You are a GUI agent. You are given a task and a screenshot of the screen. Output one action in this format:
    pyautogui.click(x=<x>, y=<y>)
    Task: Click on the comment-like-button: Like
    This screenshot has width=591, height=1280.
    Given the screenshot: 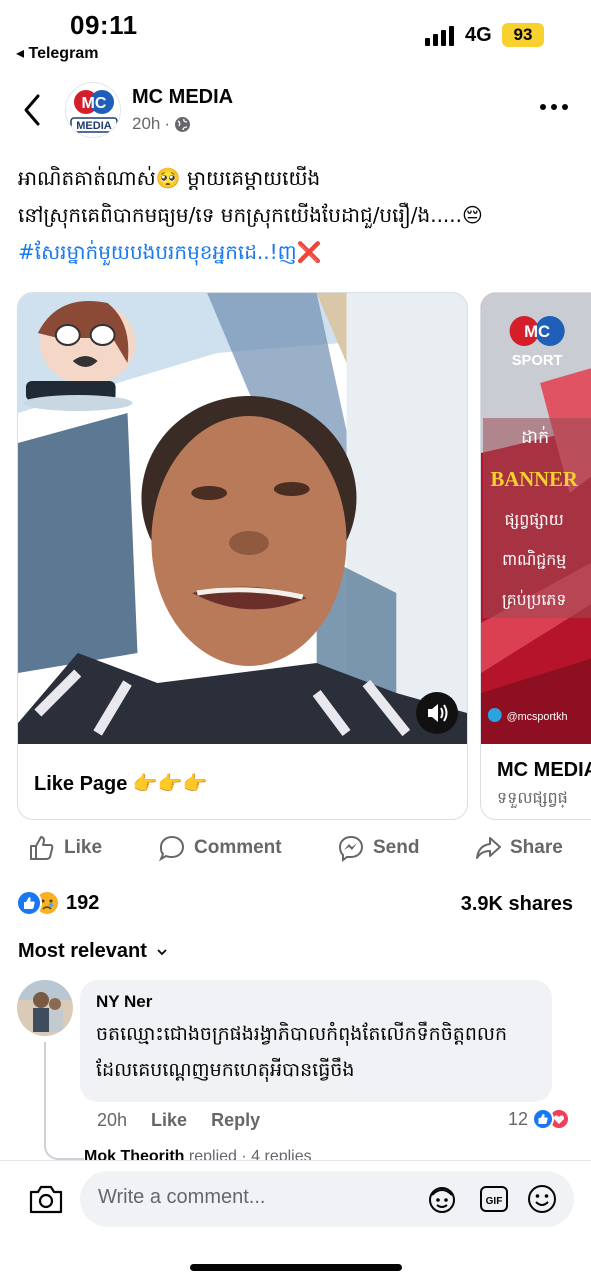 What is the action you would take?
    pyautogui.click(x=169, y=1120)
    